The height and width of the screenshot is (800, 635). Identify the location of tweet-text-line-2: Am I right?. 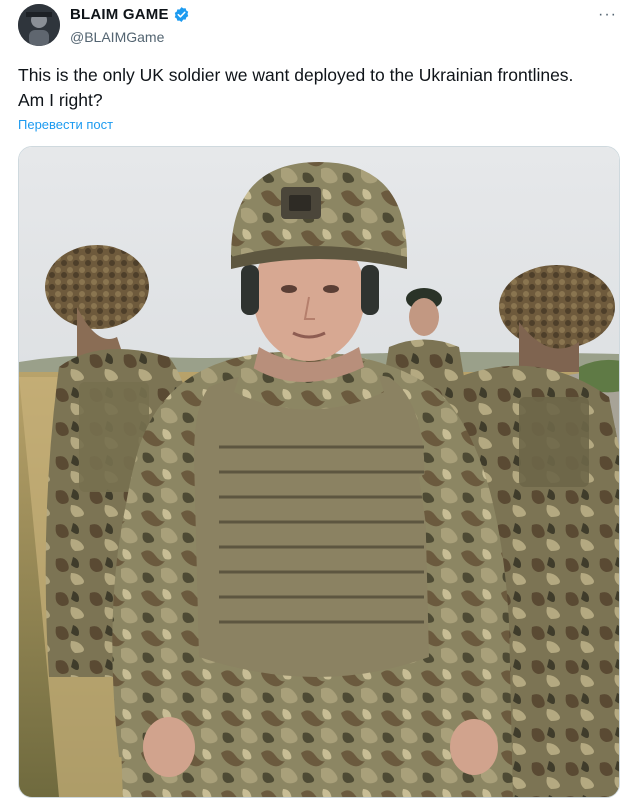
(60, 100).